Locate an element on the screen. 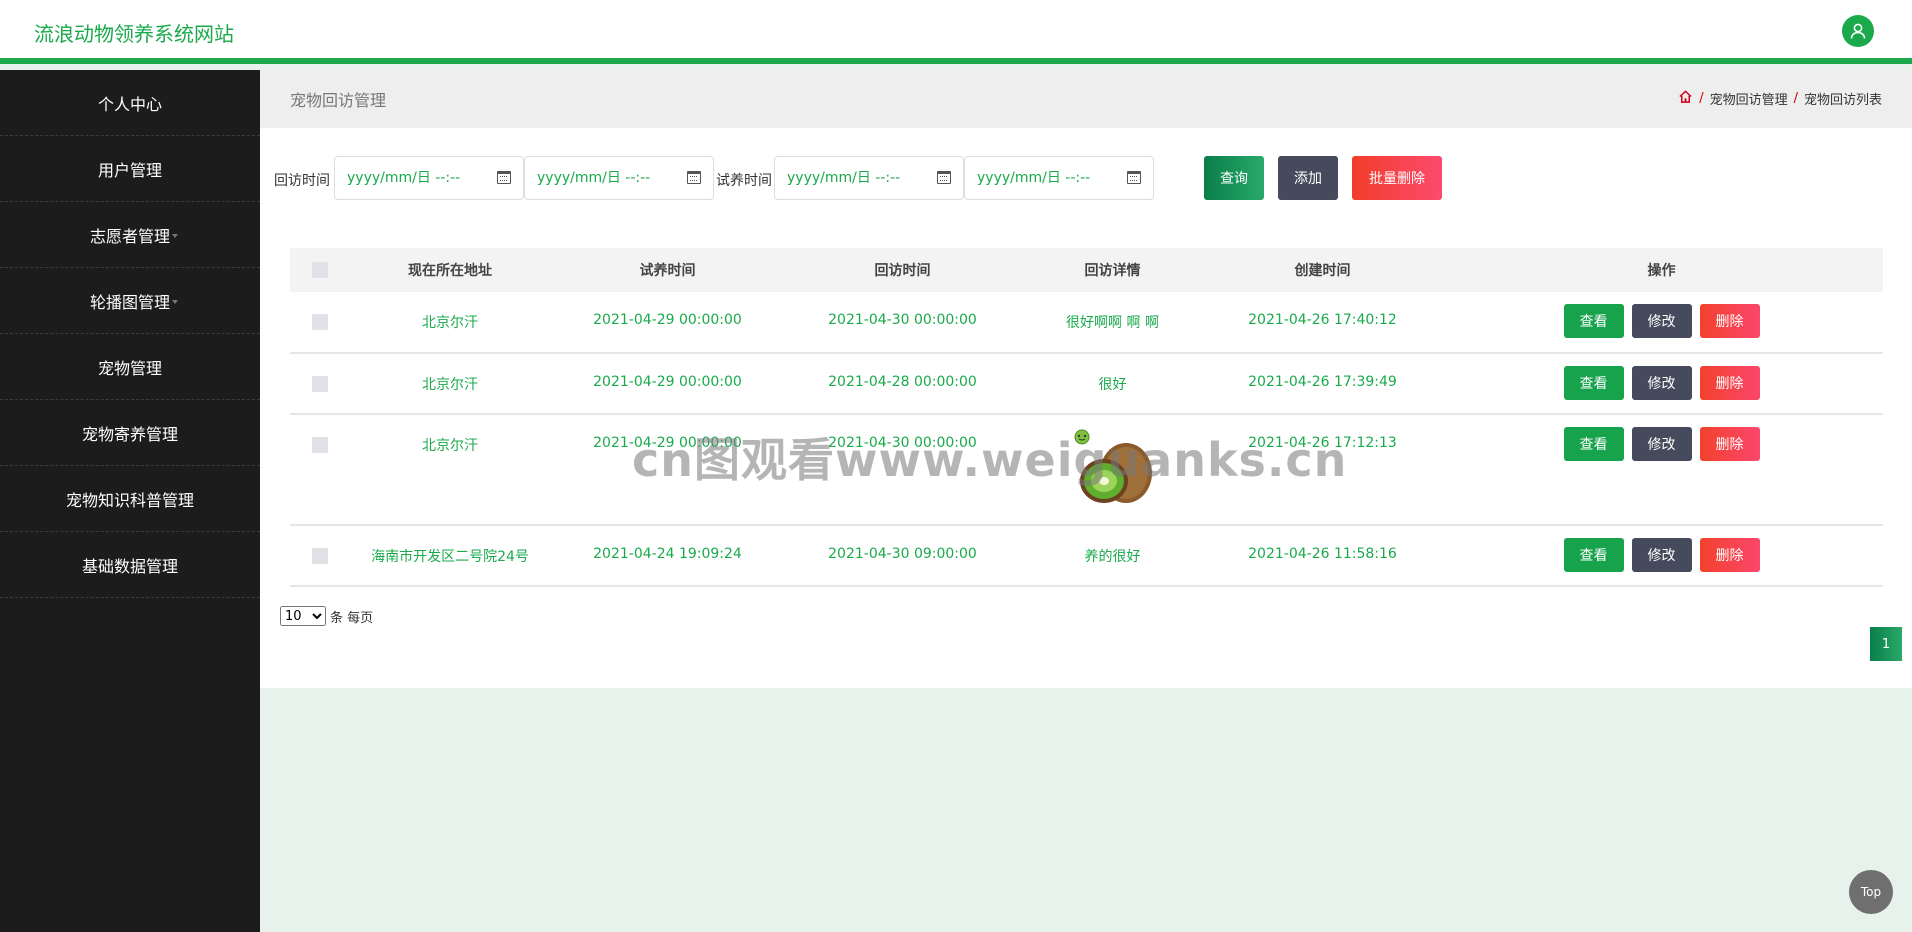  page-size-select: 10 is located at coordinates (303, 616).